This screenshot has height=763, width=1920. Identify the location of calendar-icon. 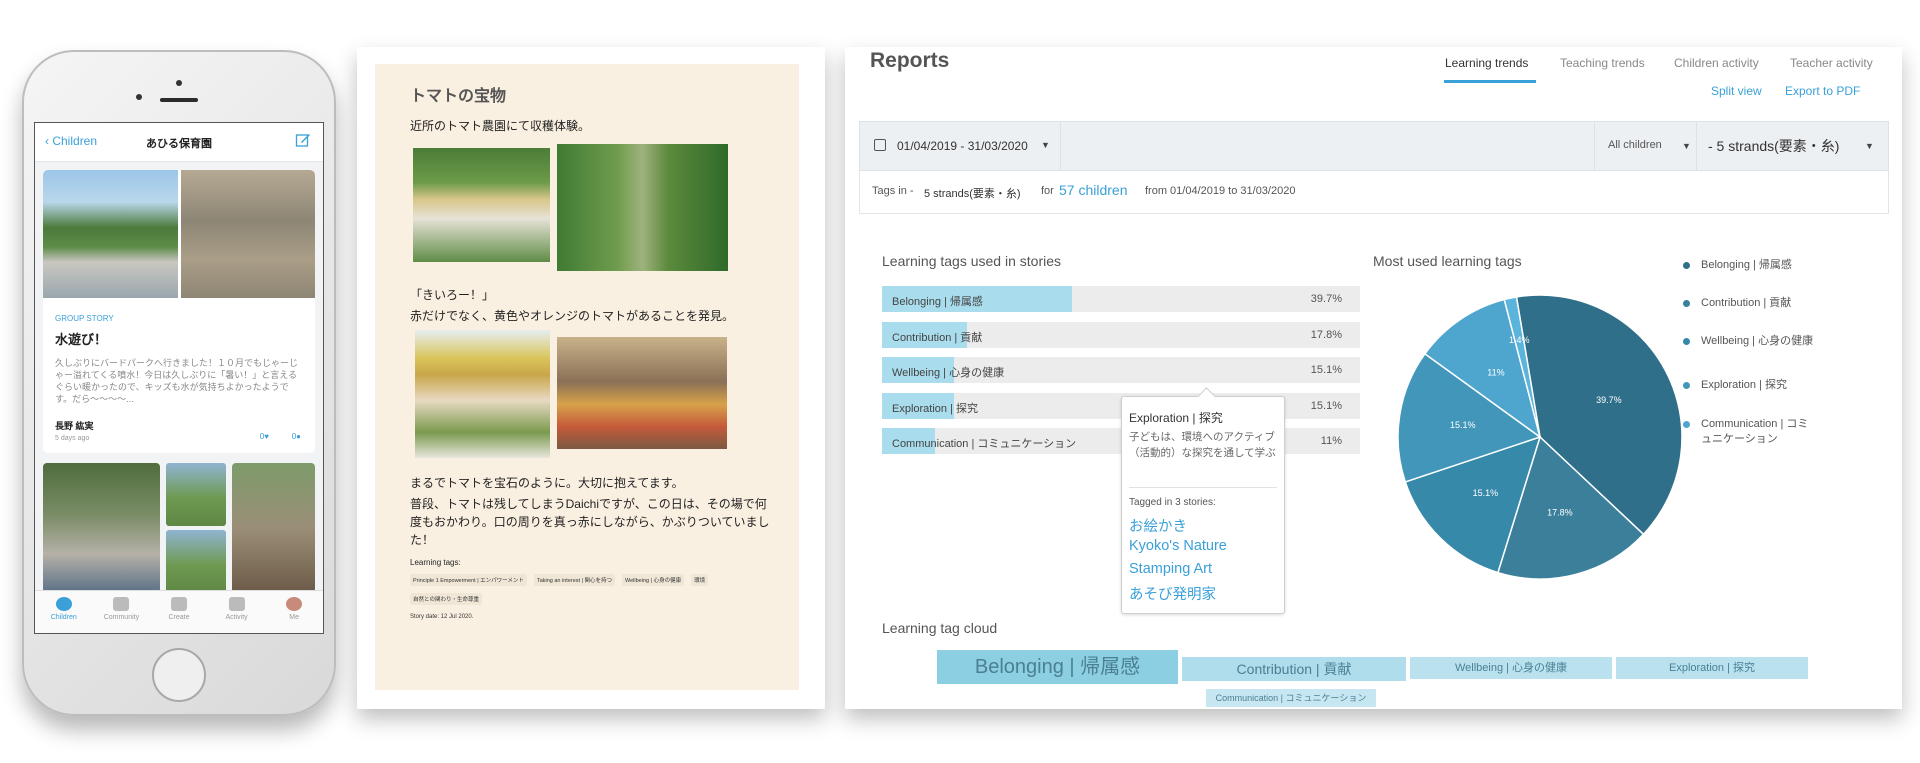
(880, 145).